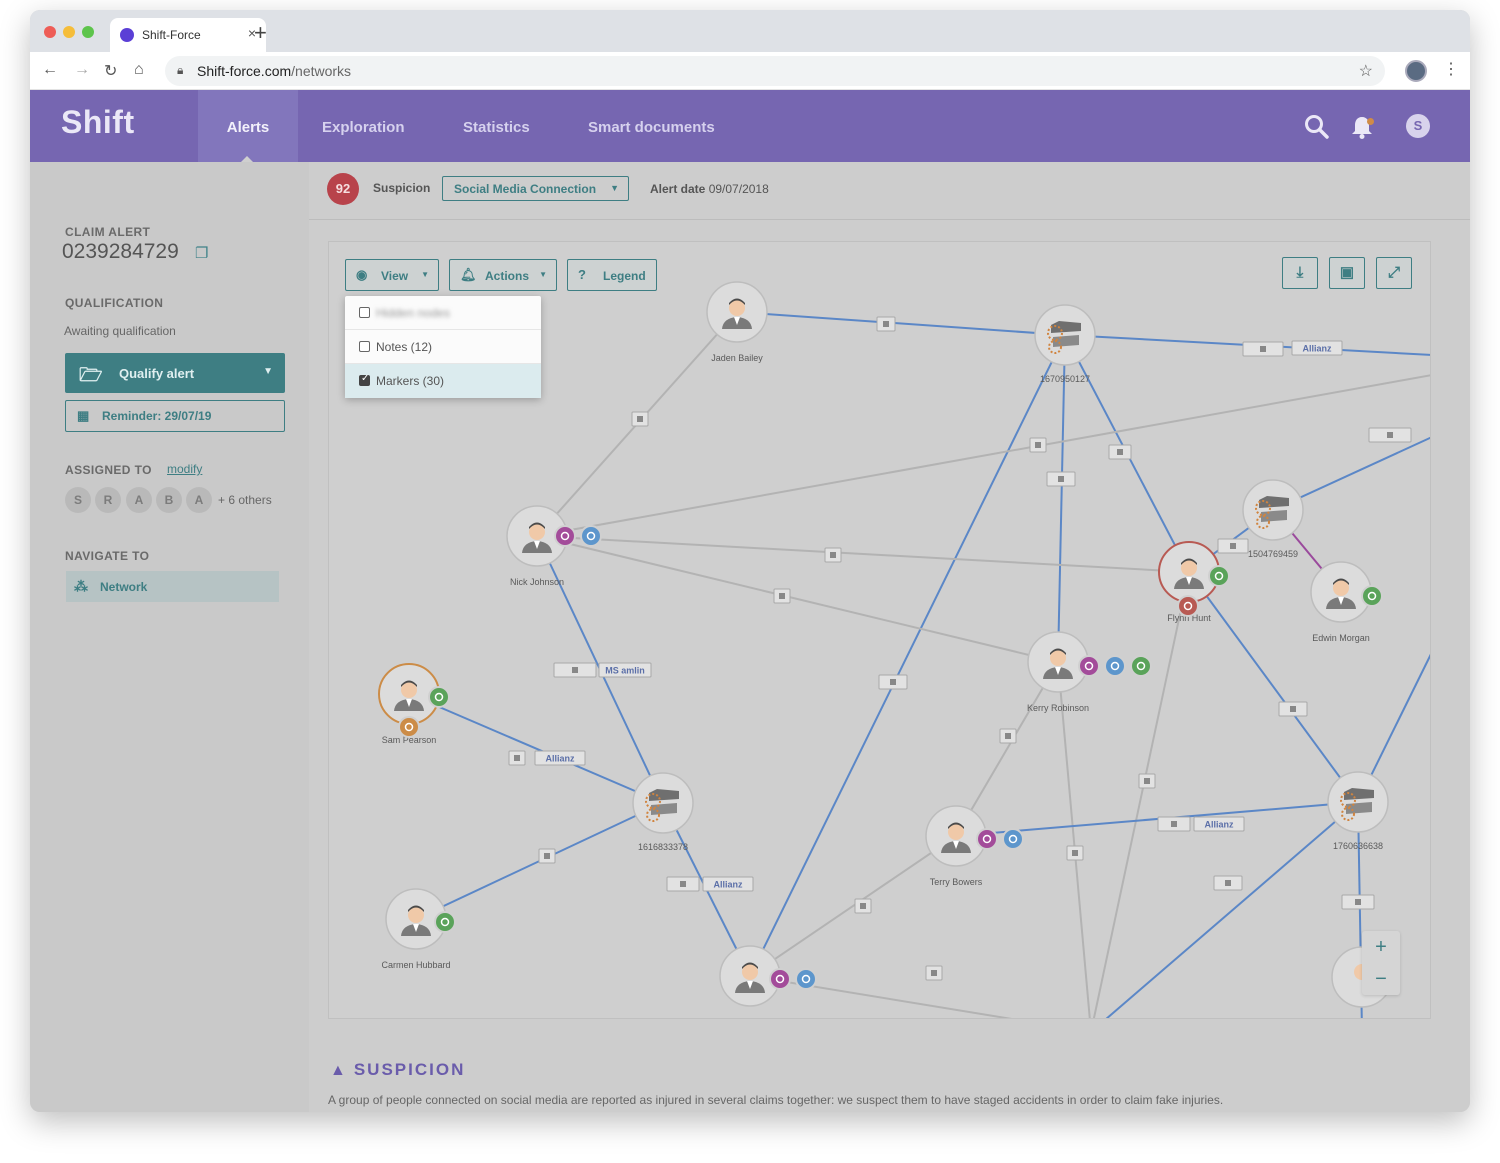 The image size is (1500, 1163). What do you see at coordinates (565, 536) in the screenshot?
I see `job-badge` at bounding box center [565, 536].